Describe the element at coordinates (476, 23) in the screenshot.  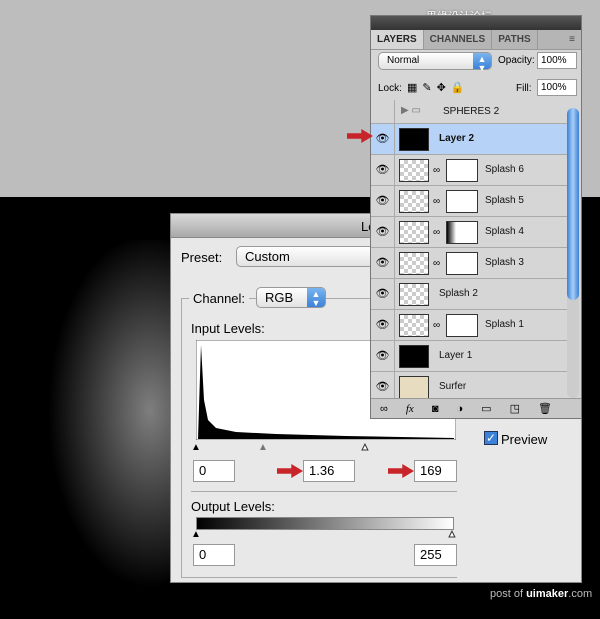
I see `panel-titlebar` at that location.